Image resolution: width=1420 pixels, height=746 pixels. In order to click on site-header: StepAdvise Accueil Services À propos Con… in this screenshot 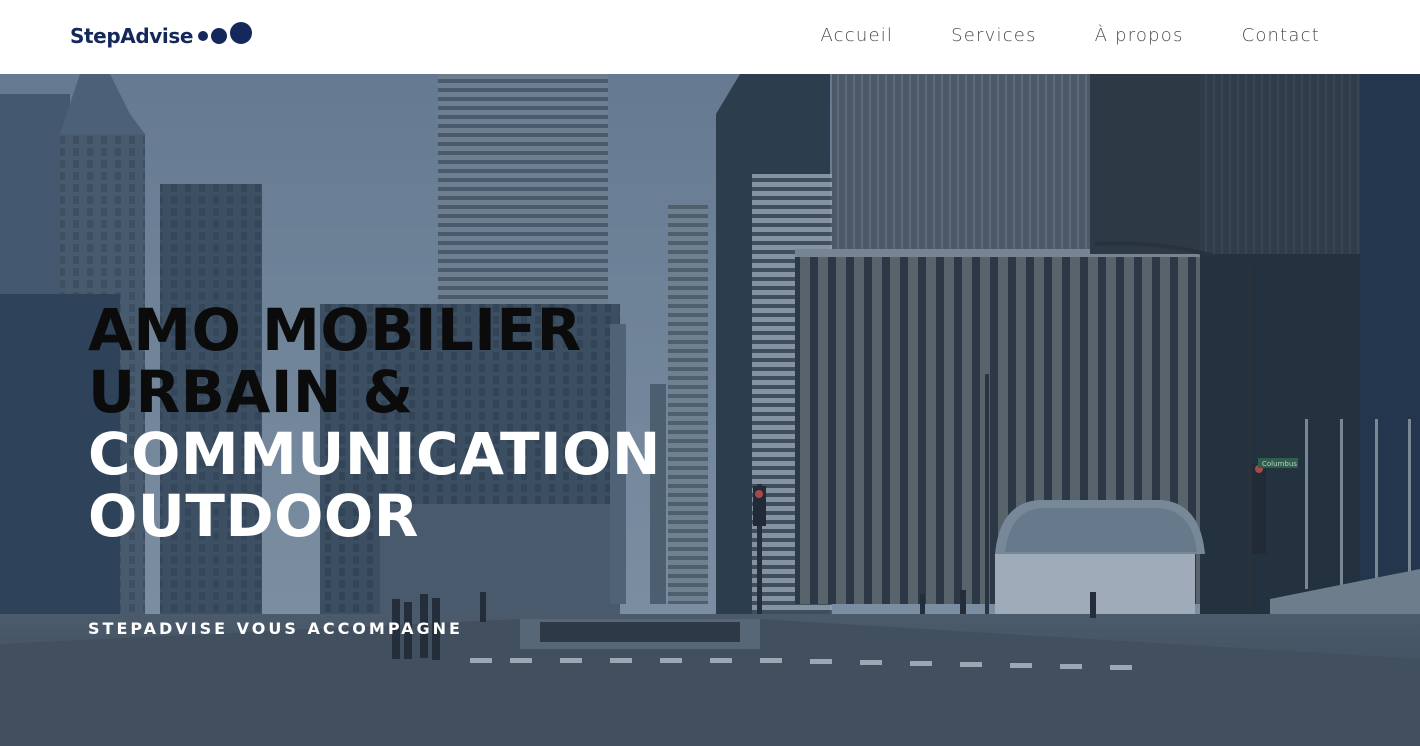, I will do `click(710, 37)`.